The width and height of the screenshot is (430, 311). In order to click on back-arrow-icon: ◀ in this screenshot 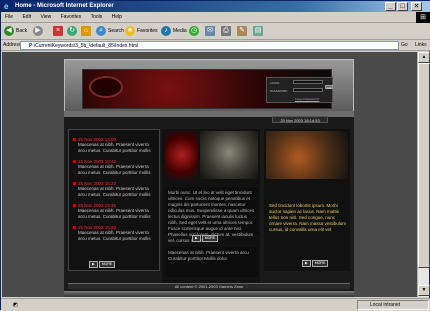, I will do `click(9, 30)`.